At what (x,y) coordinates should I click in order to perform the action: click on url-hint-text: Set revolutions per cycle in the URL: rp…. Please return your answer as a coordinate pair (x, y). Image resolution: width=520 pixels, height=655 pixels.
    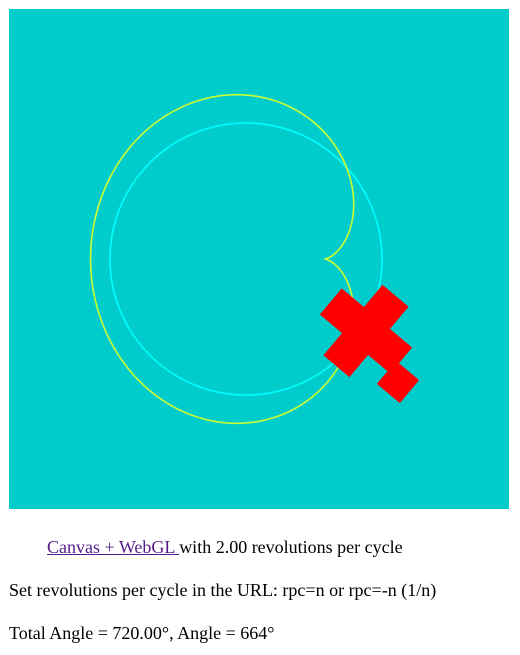
    Looking at the image, I should click on (223, 590).